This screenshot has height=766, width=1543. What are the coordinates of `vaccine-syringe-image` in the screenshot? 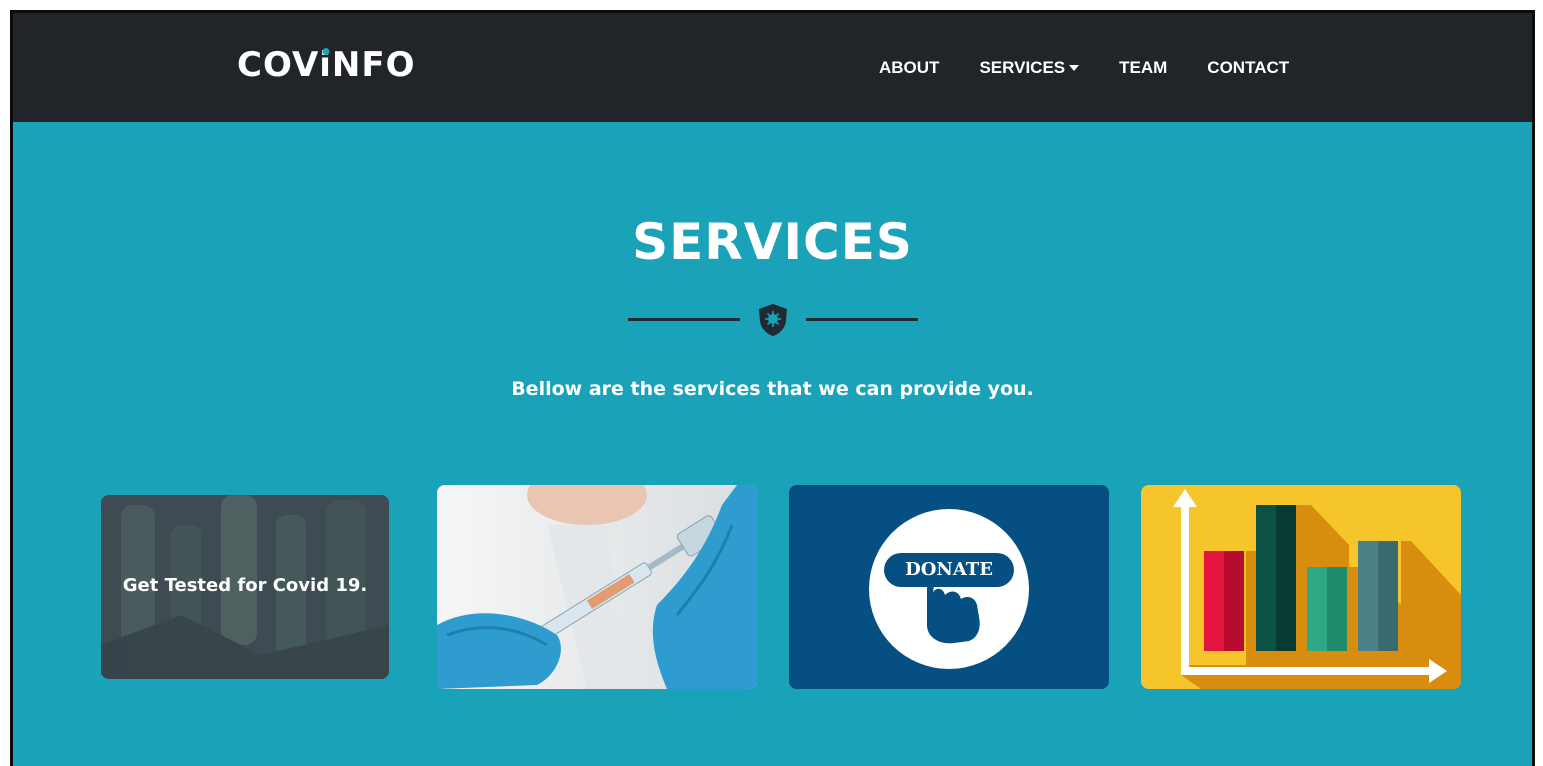 It's located at (597, 587).